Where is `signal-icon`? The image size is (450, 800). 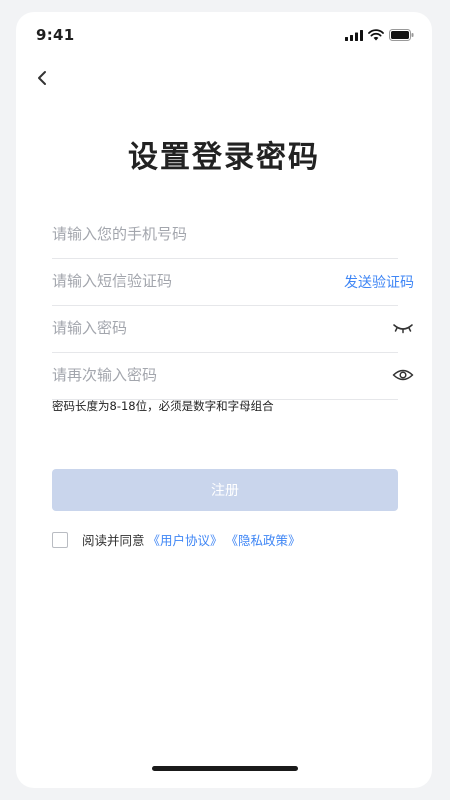 signal-icon is located at coordinates (354, 35).